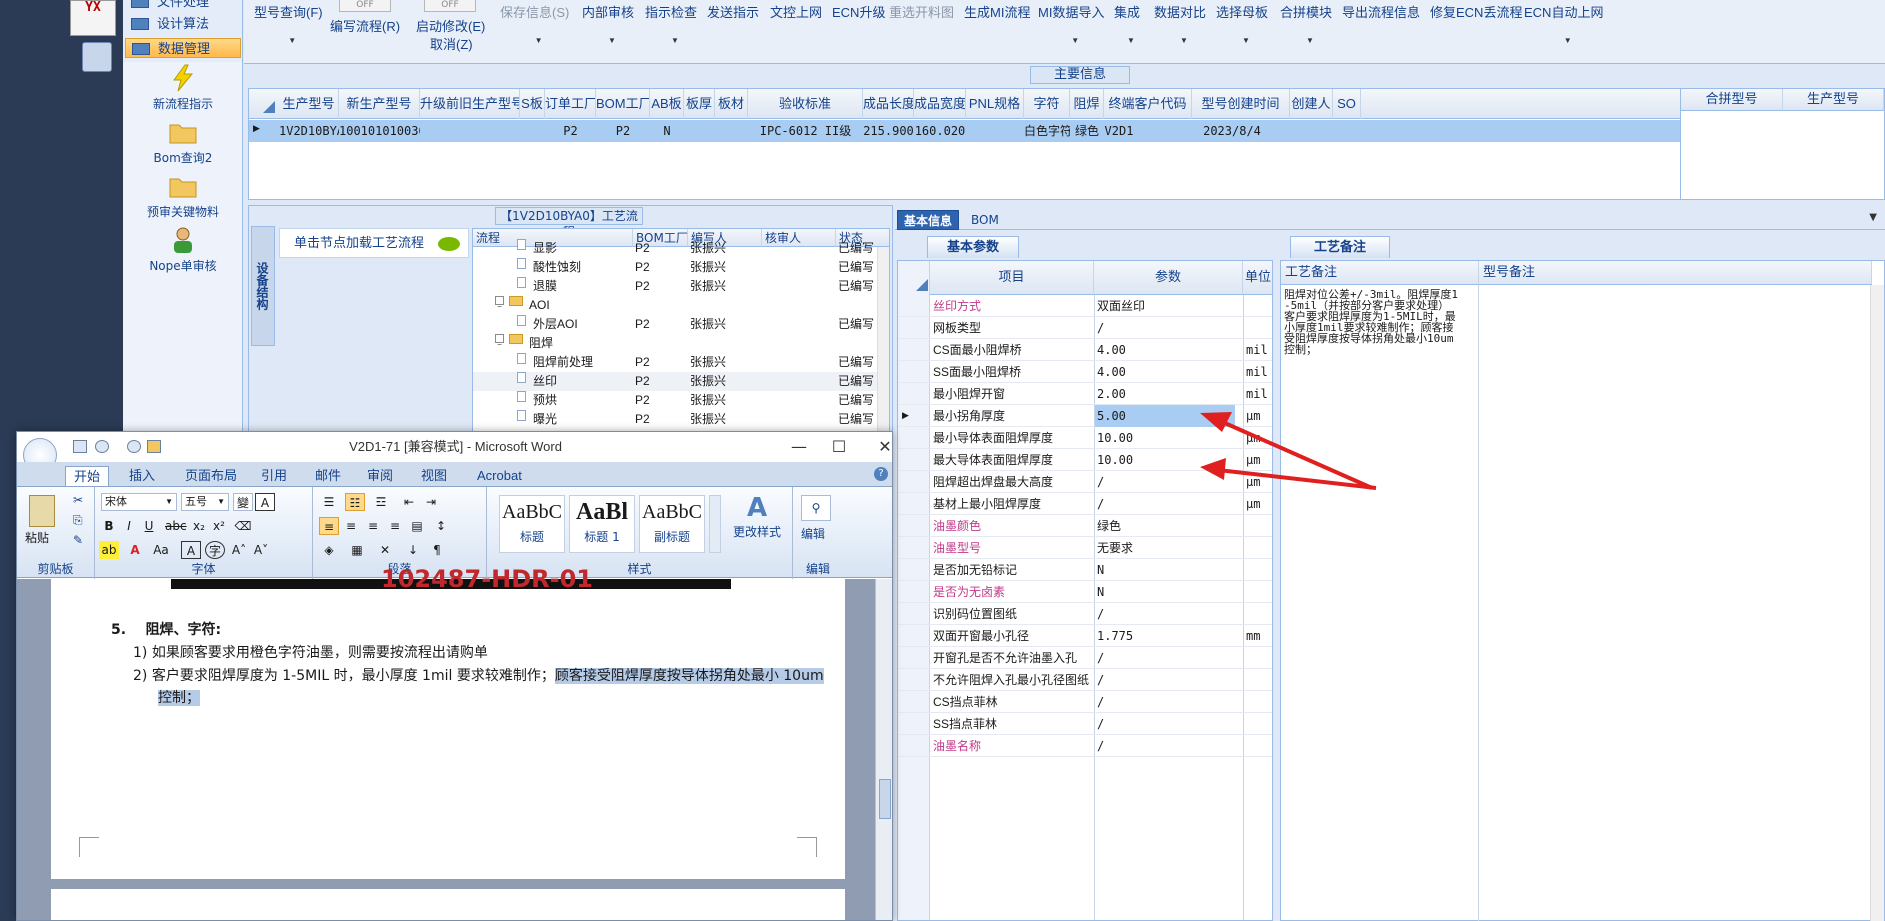 The image size is (1885, 921). Describe the element at coordinates (1047, 131) in the screenshot. I see `table-cell: 白色字符` at that location.